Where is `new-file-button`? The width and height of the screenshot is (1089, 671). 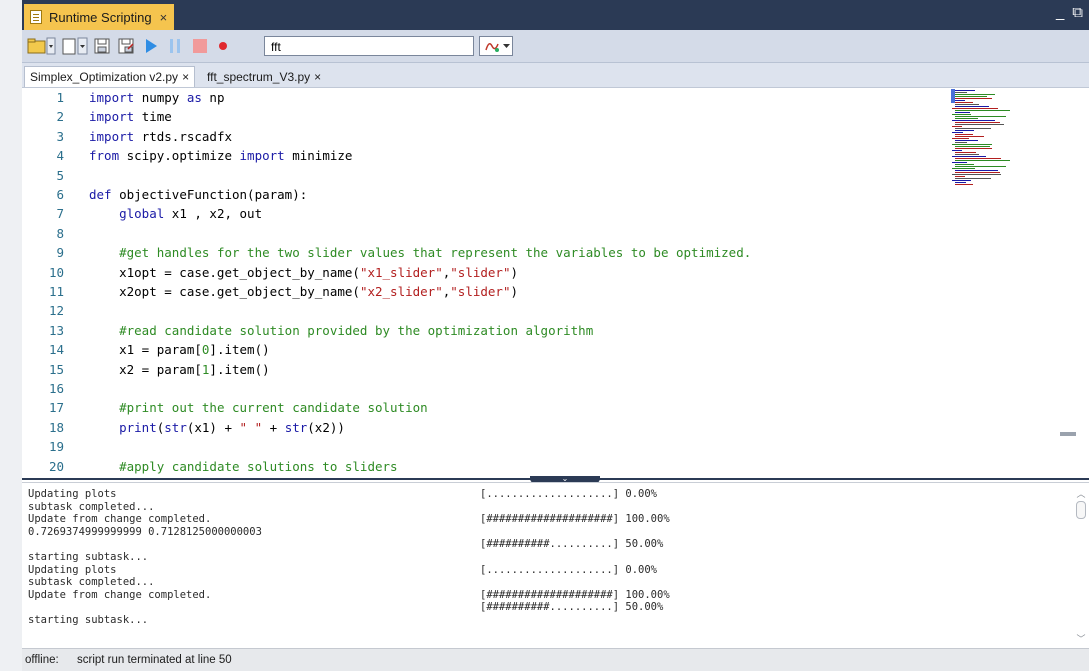
new-file-button is located at coordinates (74, 46).